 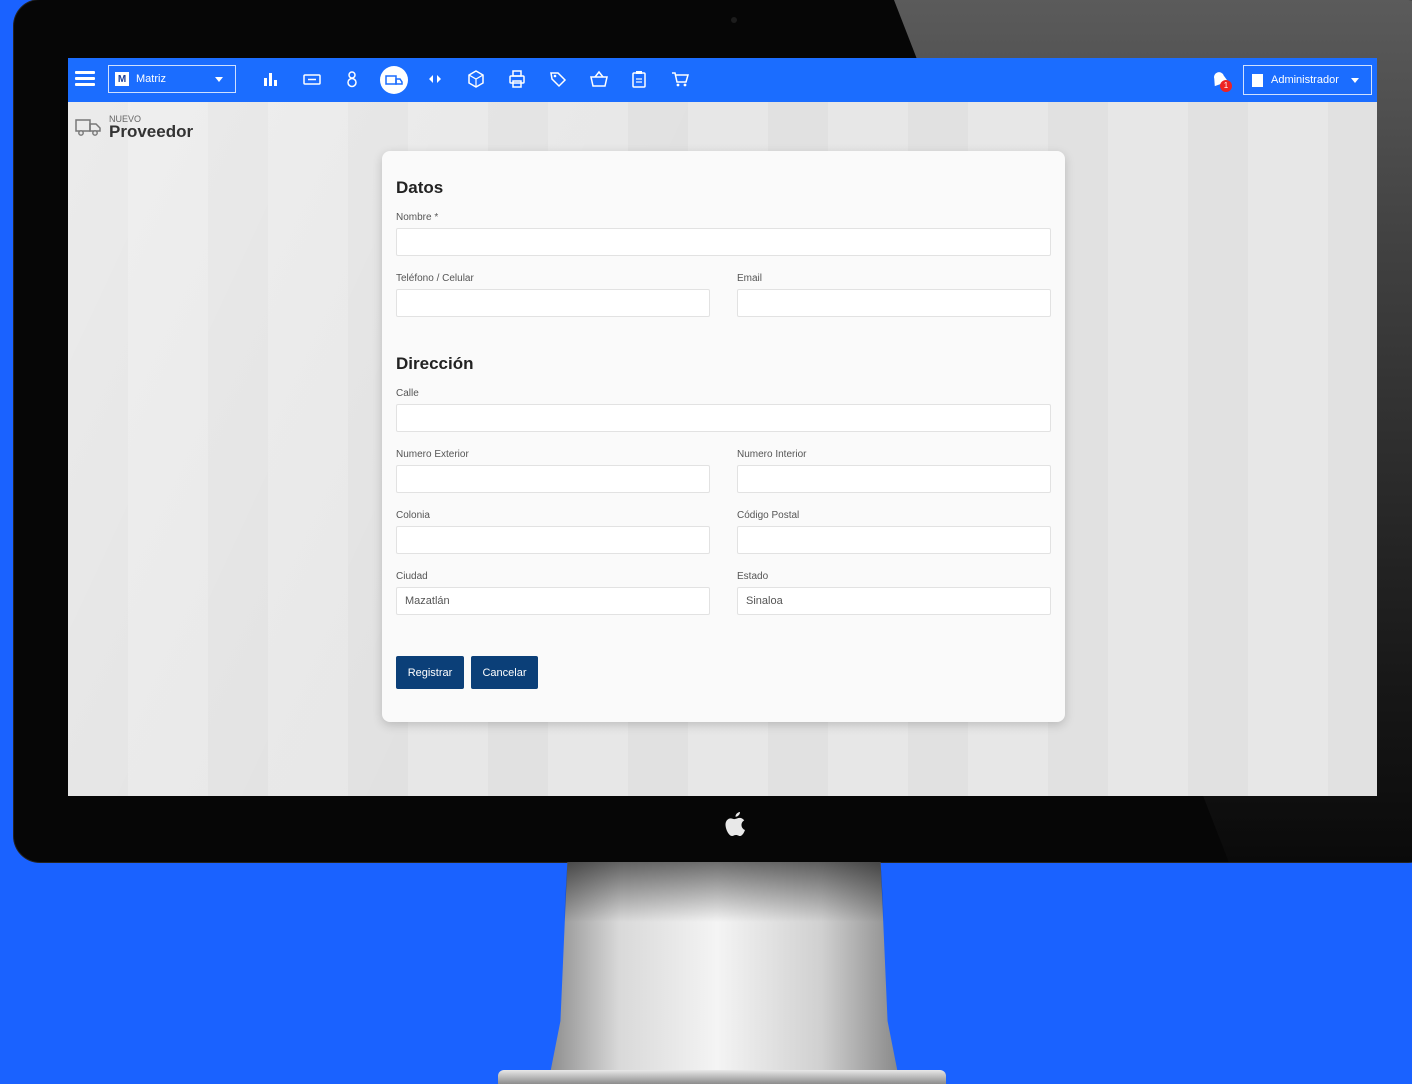 I want to click on section-title-datos: Datos, so click(x=420, y=187).